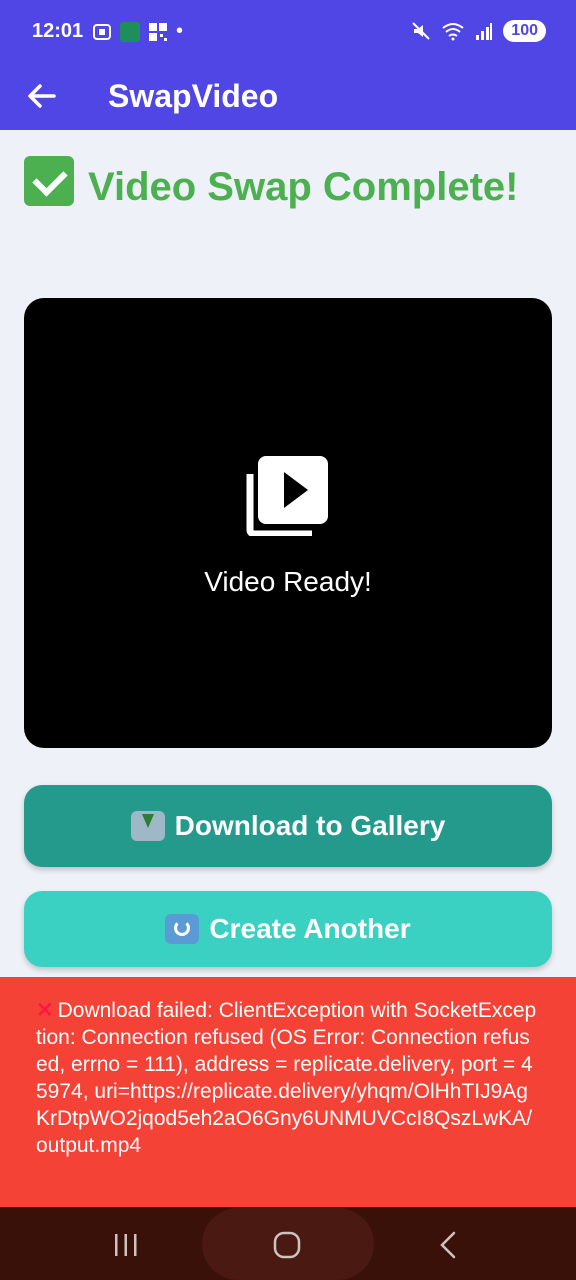 This screenshot has width=576, height=1280. What do you see at coordinates (193, 96) in the screenshot?
I see `app-title: SwapVideo` at bounding box center [193, 96].